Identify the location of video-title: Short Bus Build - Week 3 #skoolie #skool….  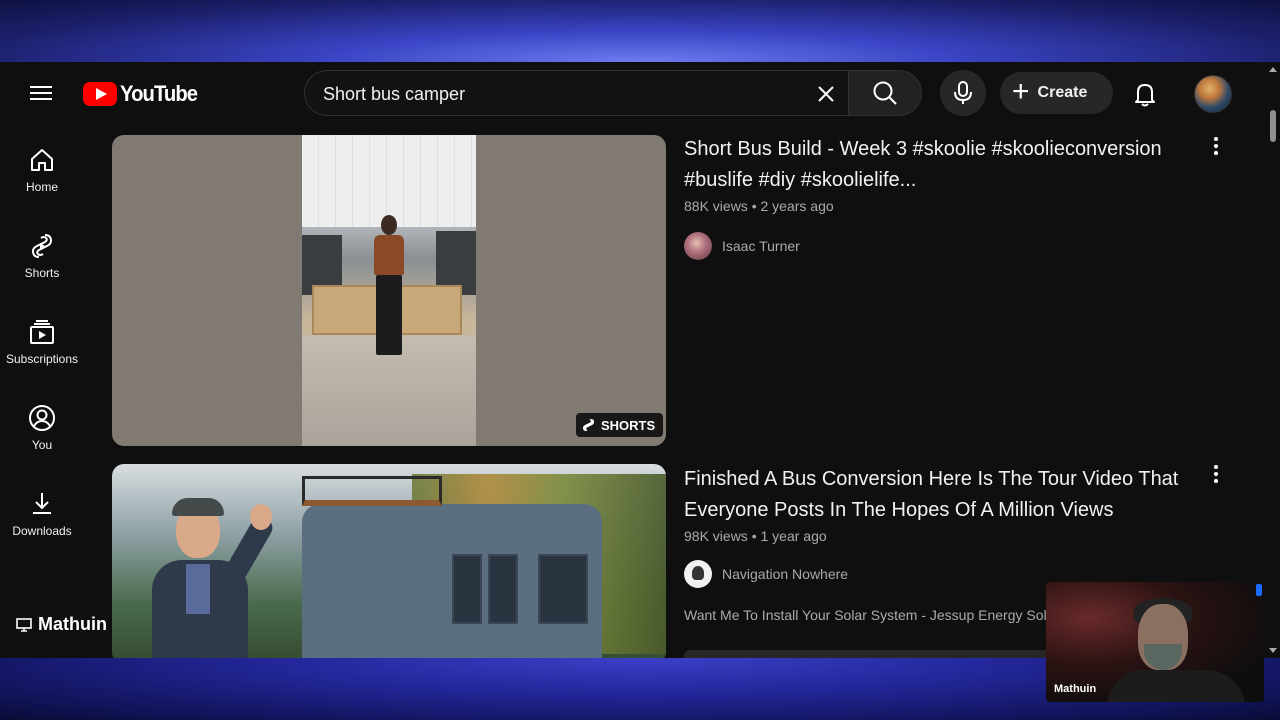
(944, 165).